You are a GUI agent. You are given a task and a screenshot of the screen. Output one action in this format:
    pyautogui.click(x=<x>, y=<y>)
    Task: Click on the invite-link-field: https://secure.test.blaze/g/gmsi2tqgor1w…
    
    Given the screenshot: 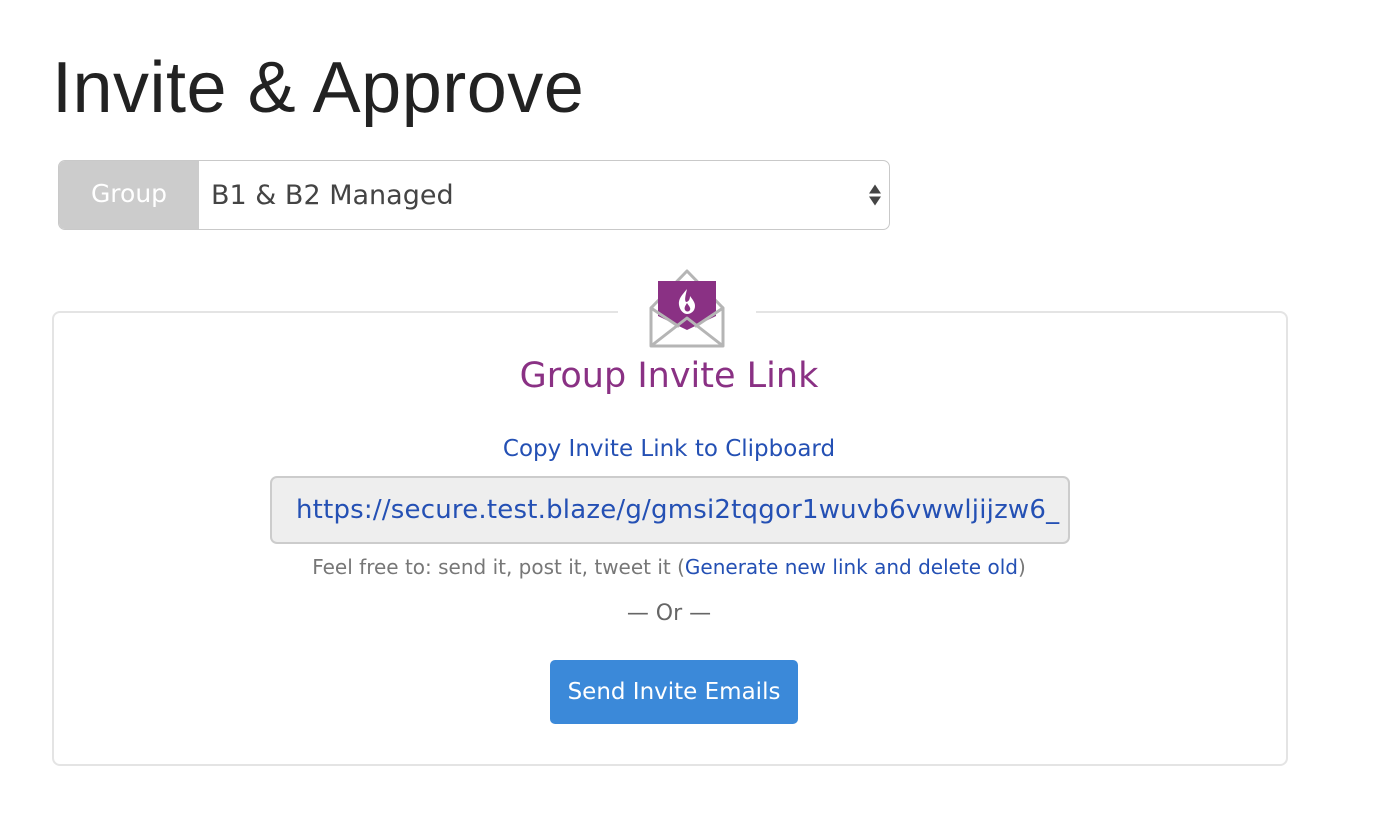 What is the action you would take?
    pyautogui.click(x=670, y=510)
    